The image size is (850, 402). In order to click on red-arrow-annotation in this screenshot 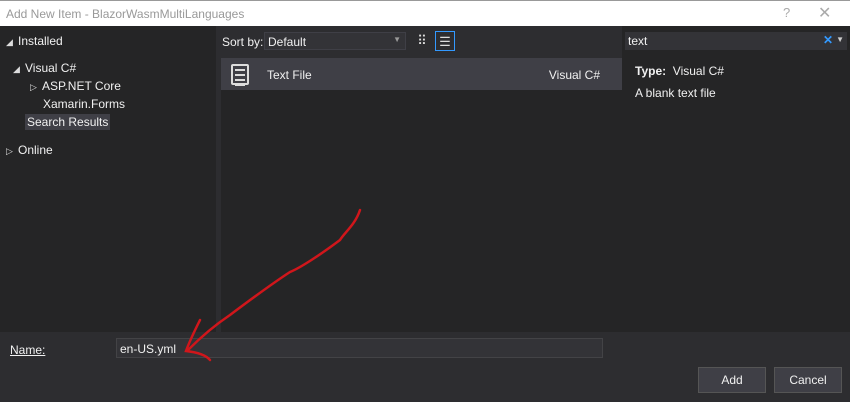, I will do `click(273, 285)`.